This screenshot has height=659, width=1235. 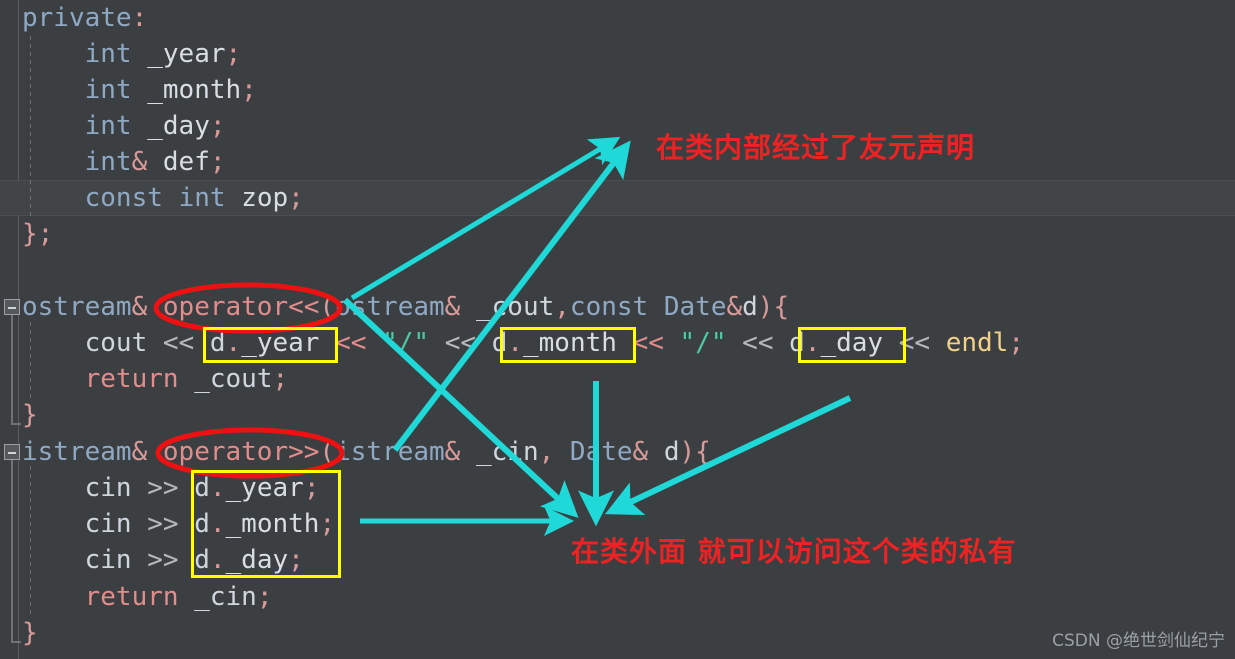 I want to click on csdn-watermark: CSDN @绝世剑仙纪宁, so click(x=1138, y=641).